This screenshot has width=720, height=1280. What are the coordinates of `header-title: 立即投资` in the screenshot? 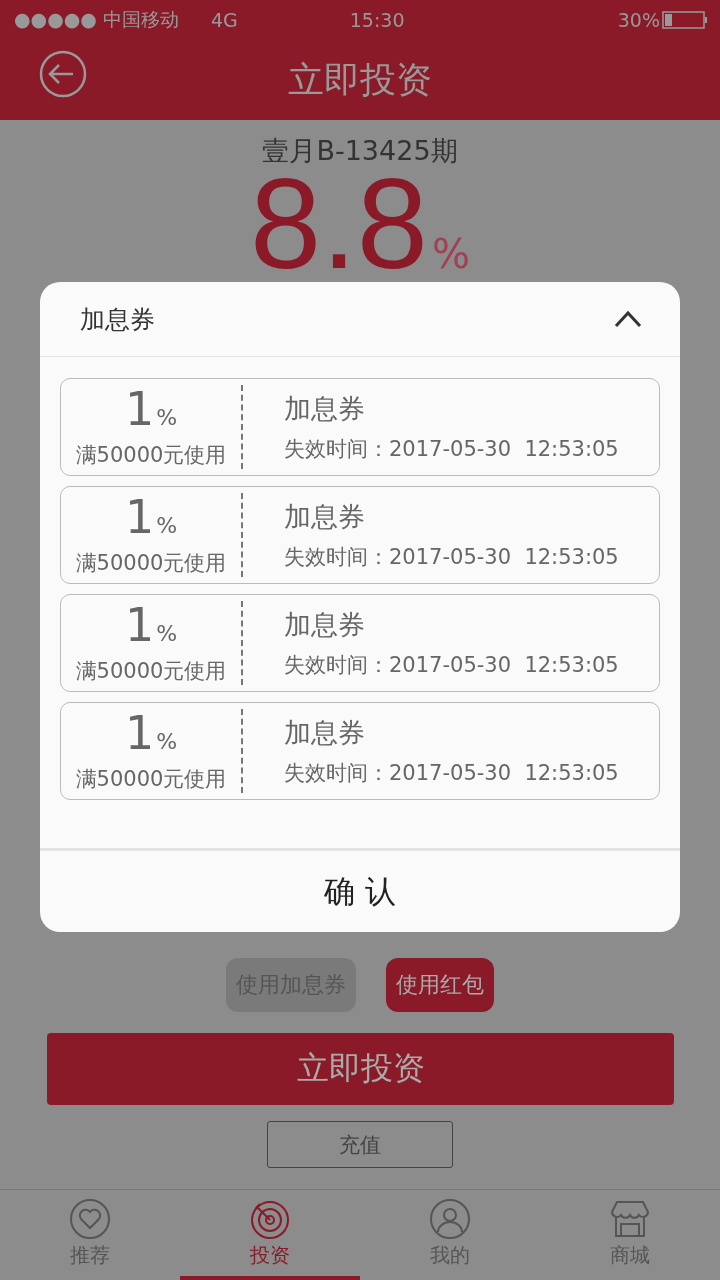 It's located at (360, 79).